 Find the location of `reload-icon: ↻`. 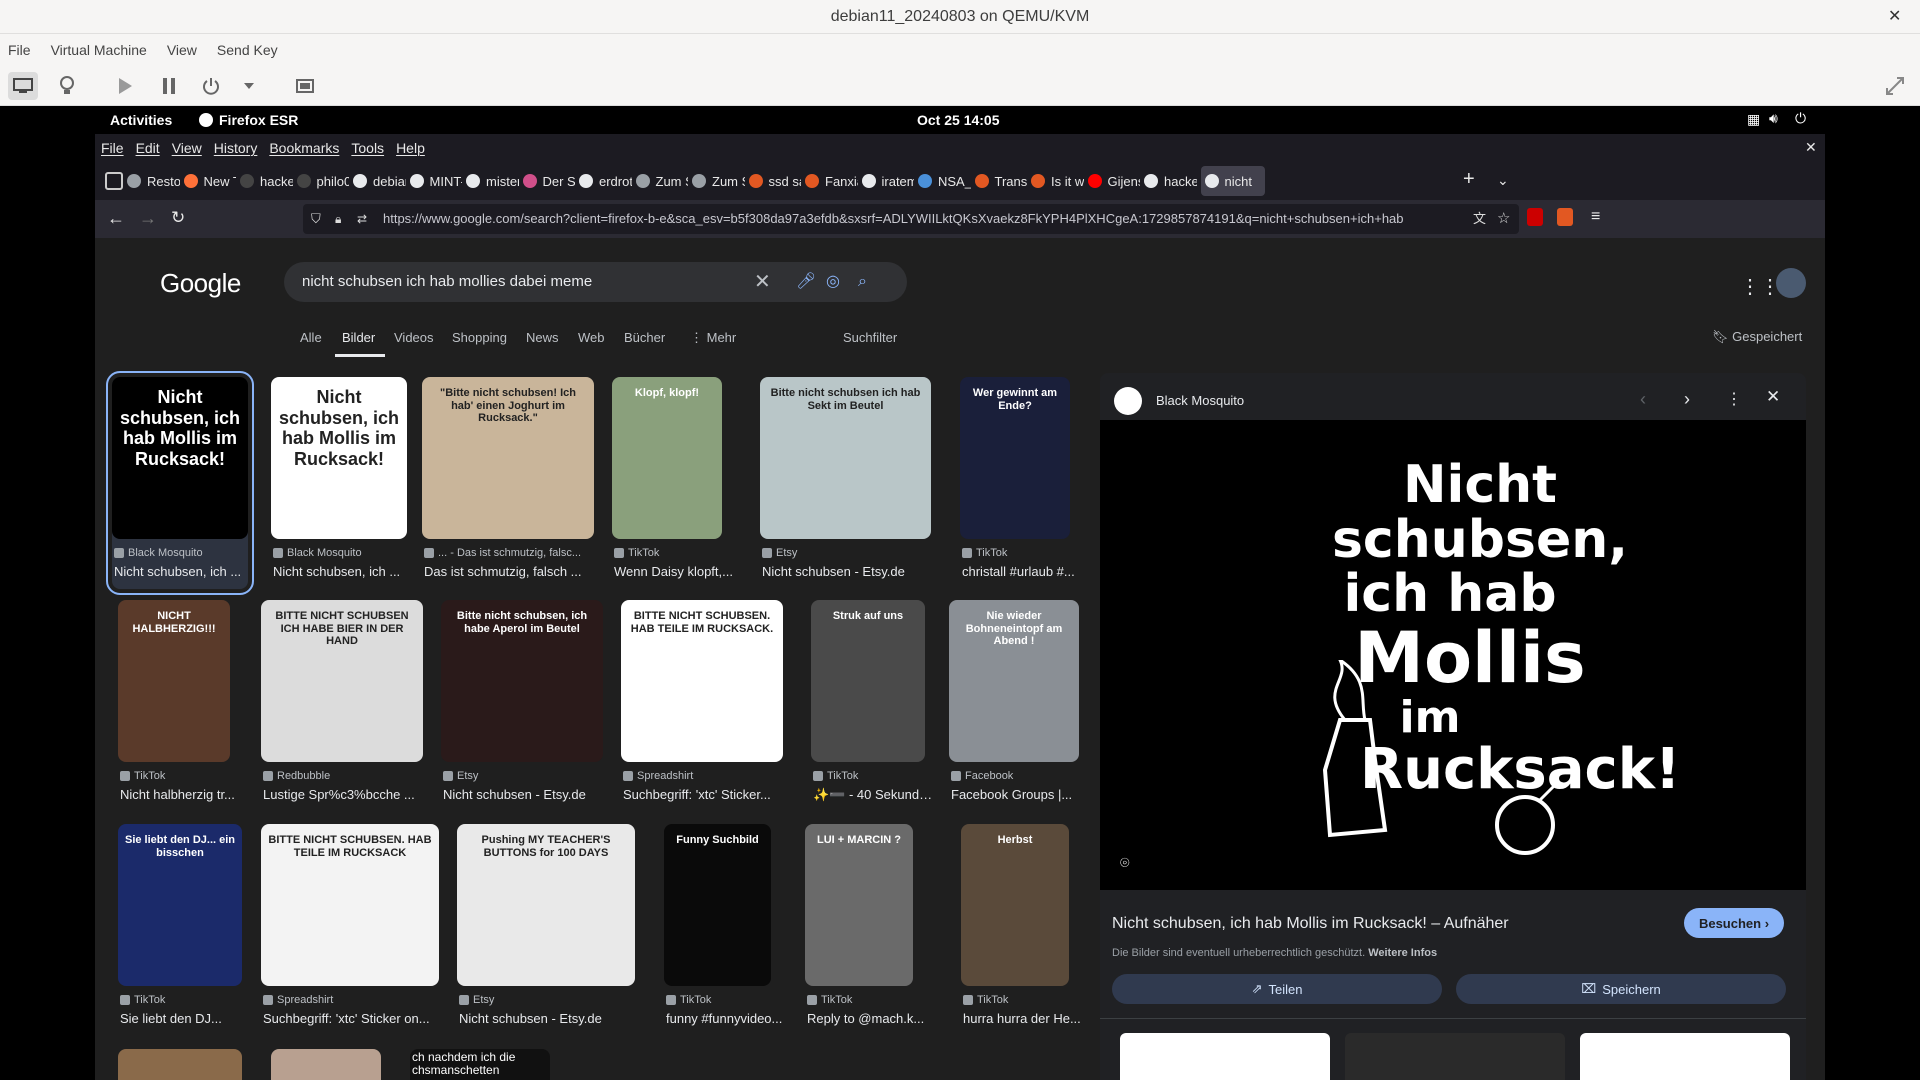

reload-icon: ↻ is located at coordinates (178, 218).